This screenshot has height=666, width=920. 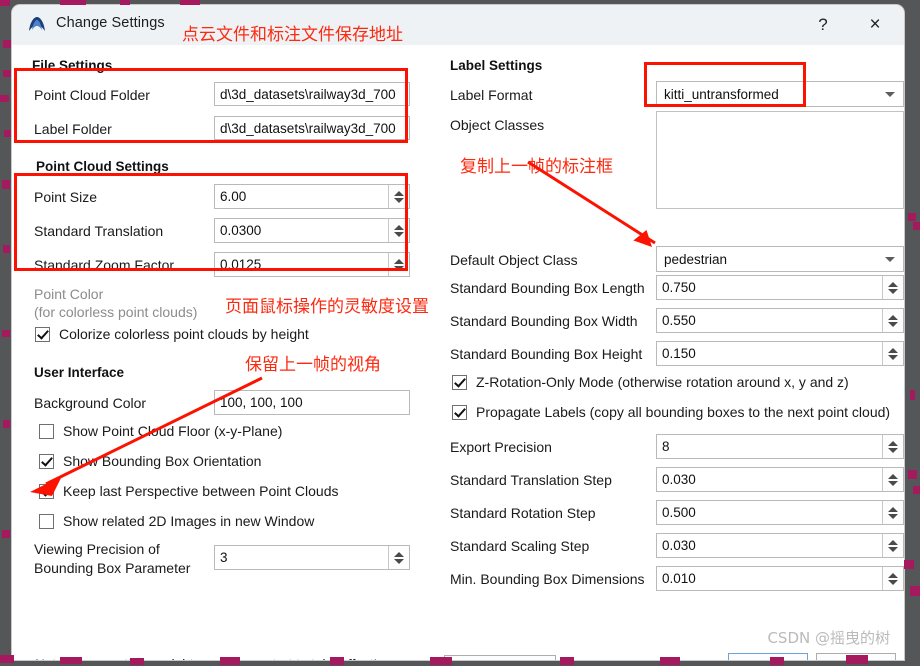 I want to click on select-default-object-class: pedestrian, so click(x=780, y=259).